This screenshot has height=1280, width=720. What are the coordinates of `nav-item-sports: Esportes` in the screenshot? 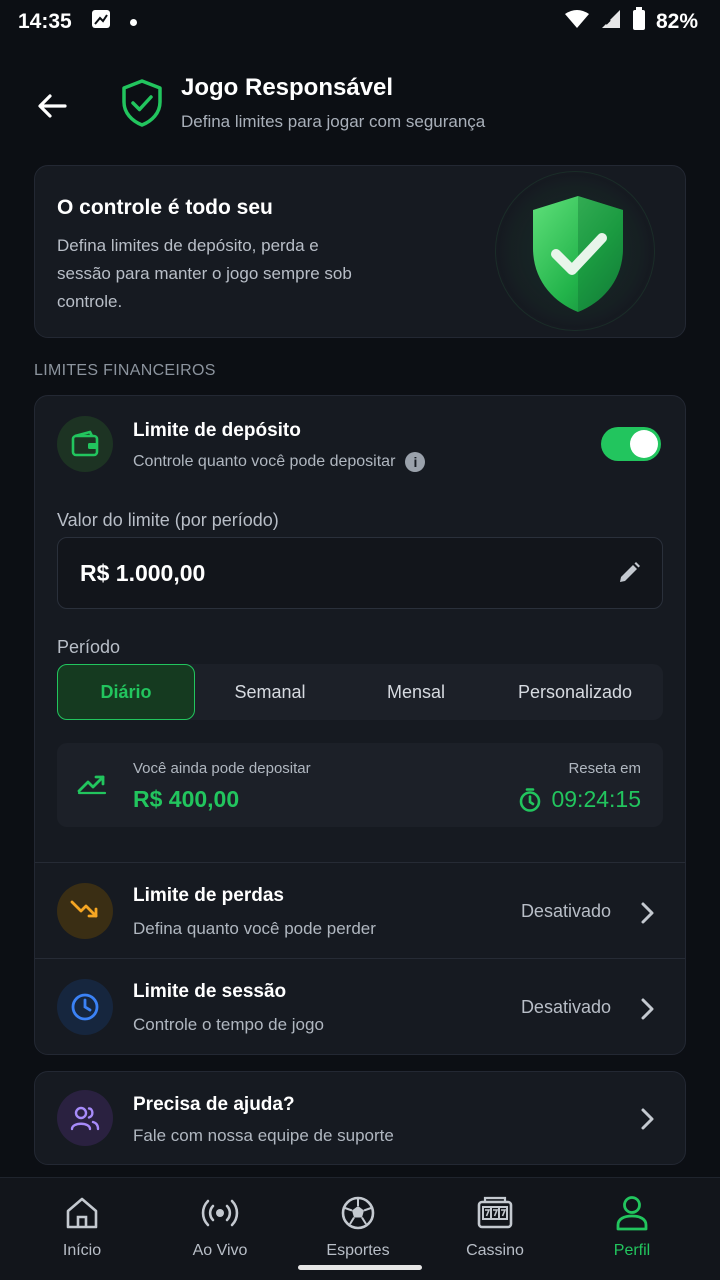 It's located at (358, 1227).